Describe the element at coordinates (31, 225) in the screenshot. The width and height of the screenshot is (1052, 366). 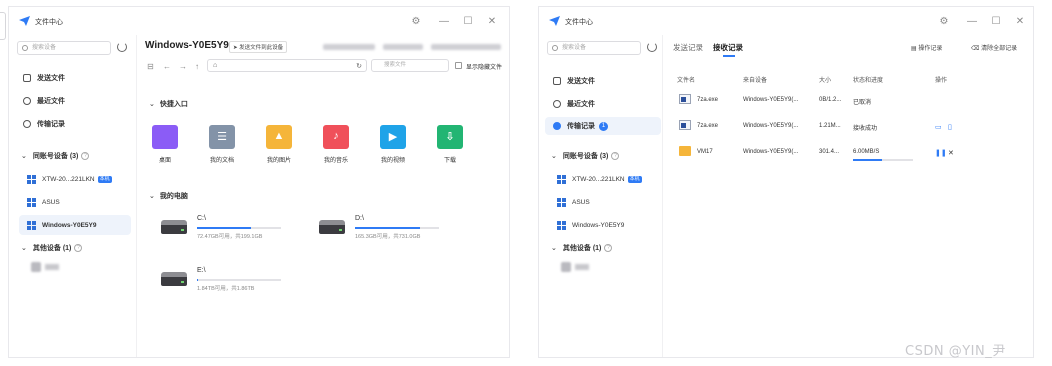
I see `windows-logo-icon` at that location.